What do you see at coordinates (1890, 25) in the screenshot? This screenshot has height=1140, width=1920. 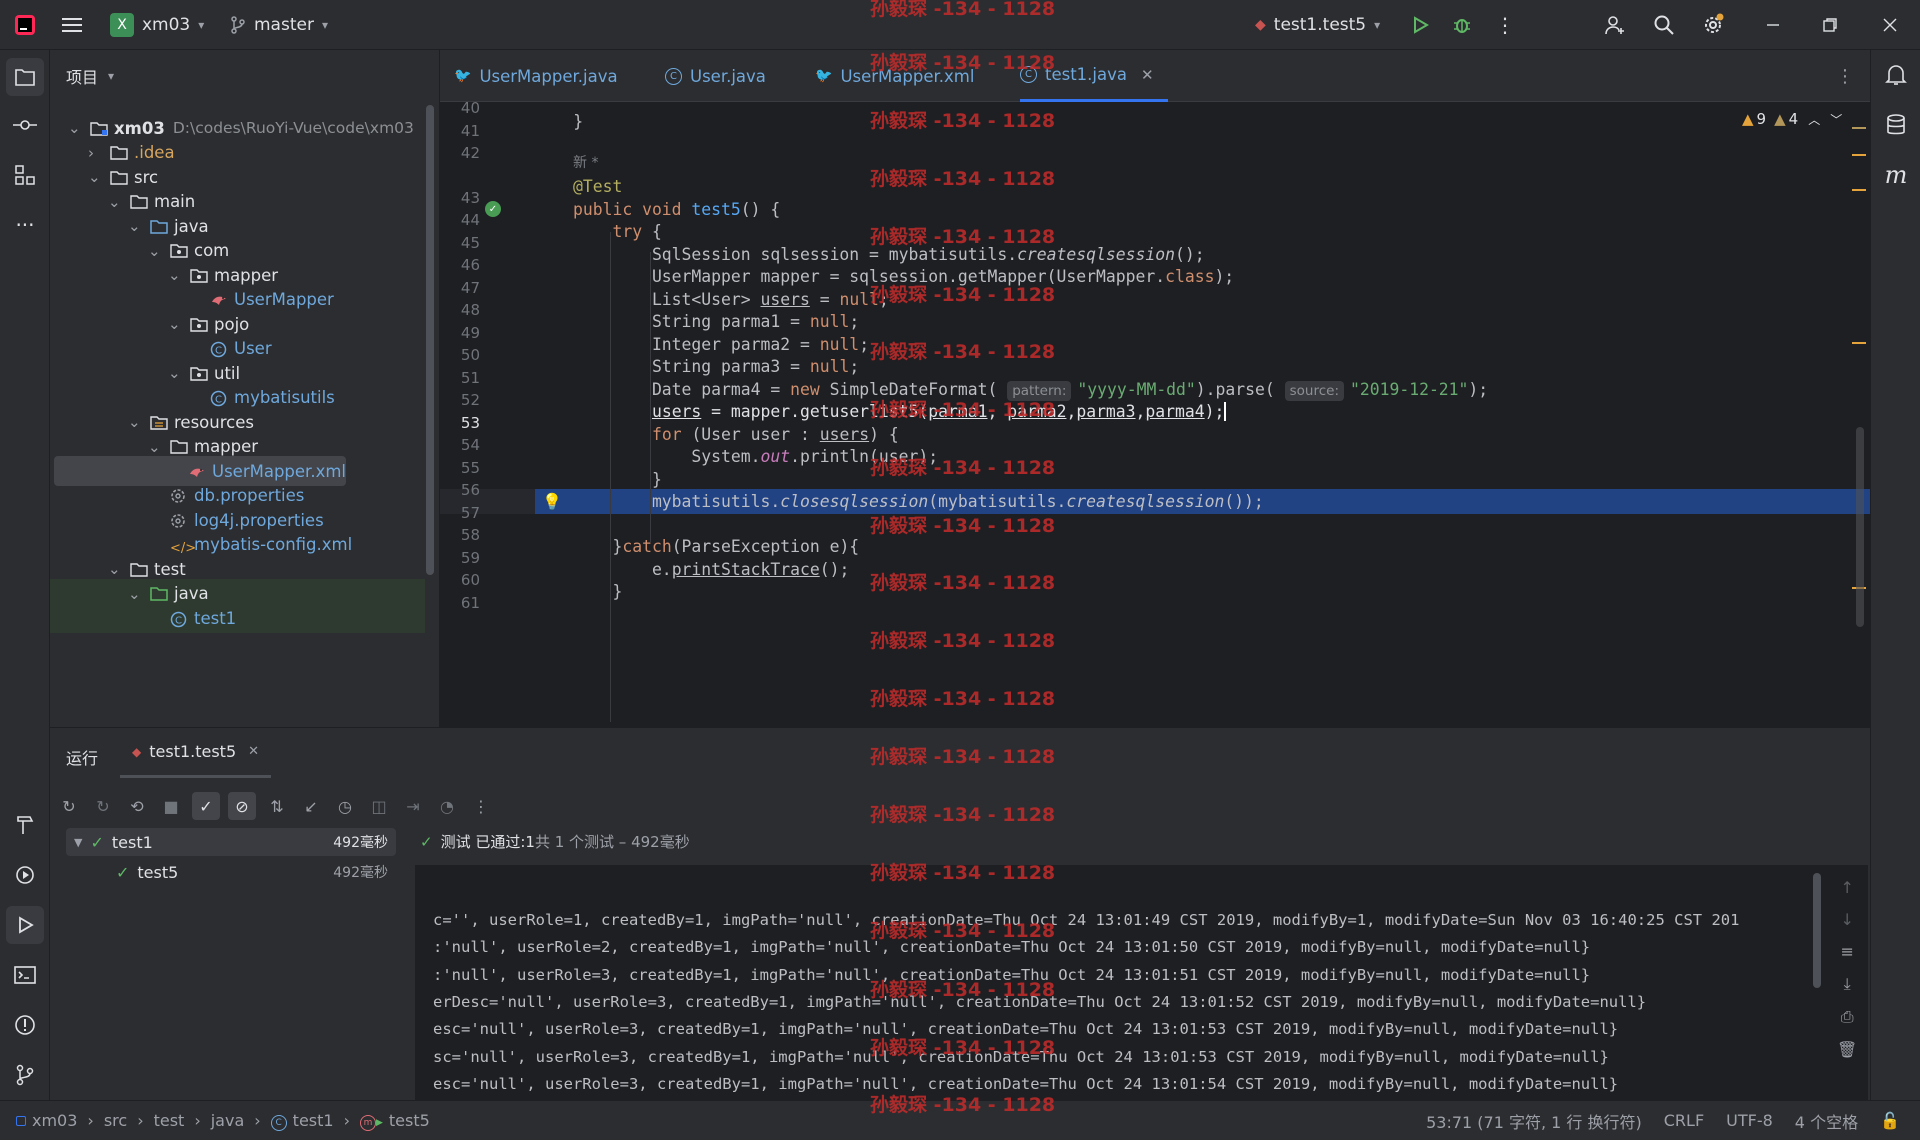 I see `close-window-icon` at bounding box center [1890, 25].